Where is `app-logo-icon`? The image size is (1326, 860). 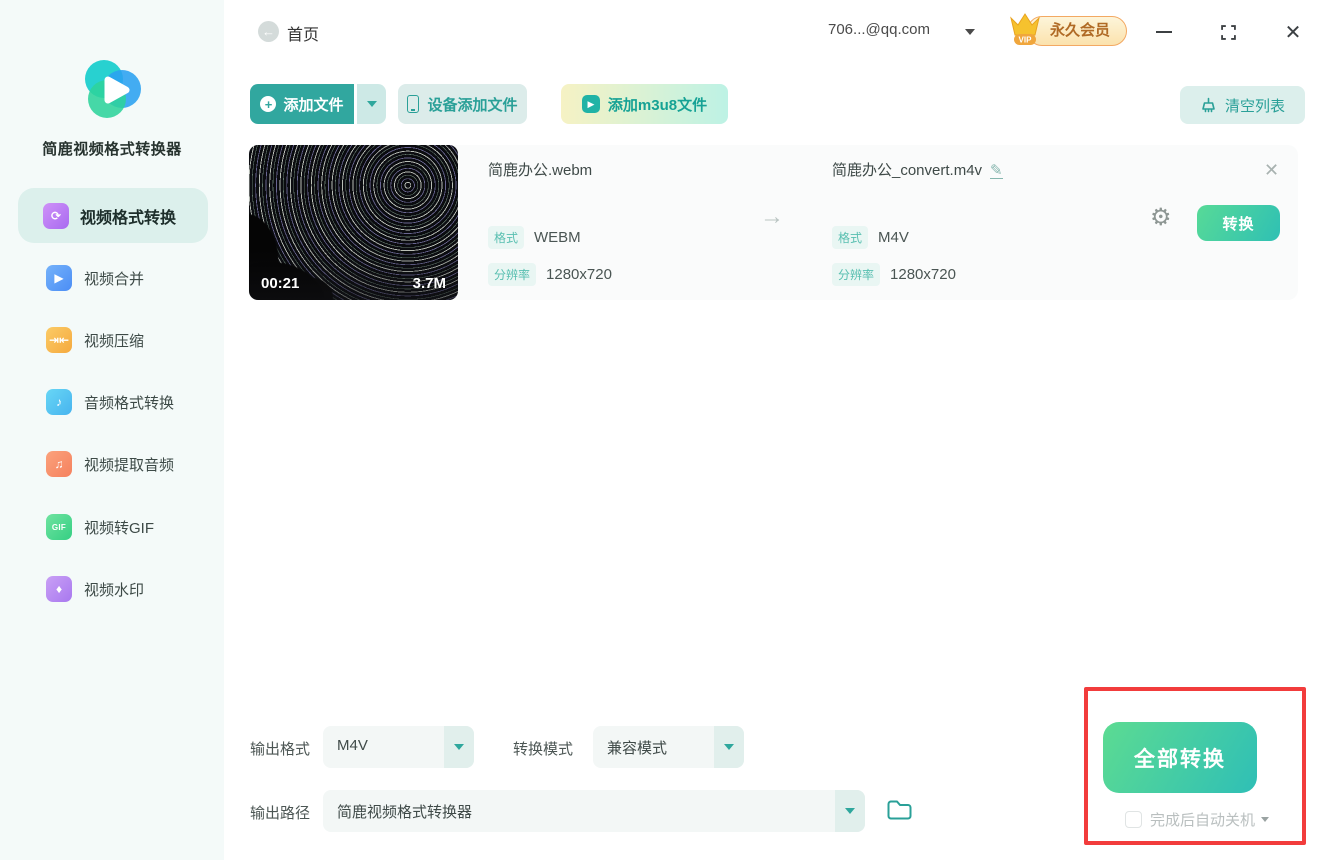
app-logo-icon is located at coordinates (113, 89).